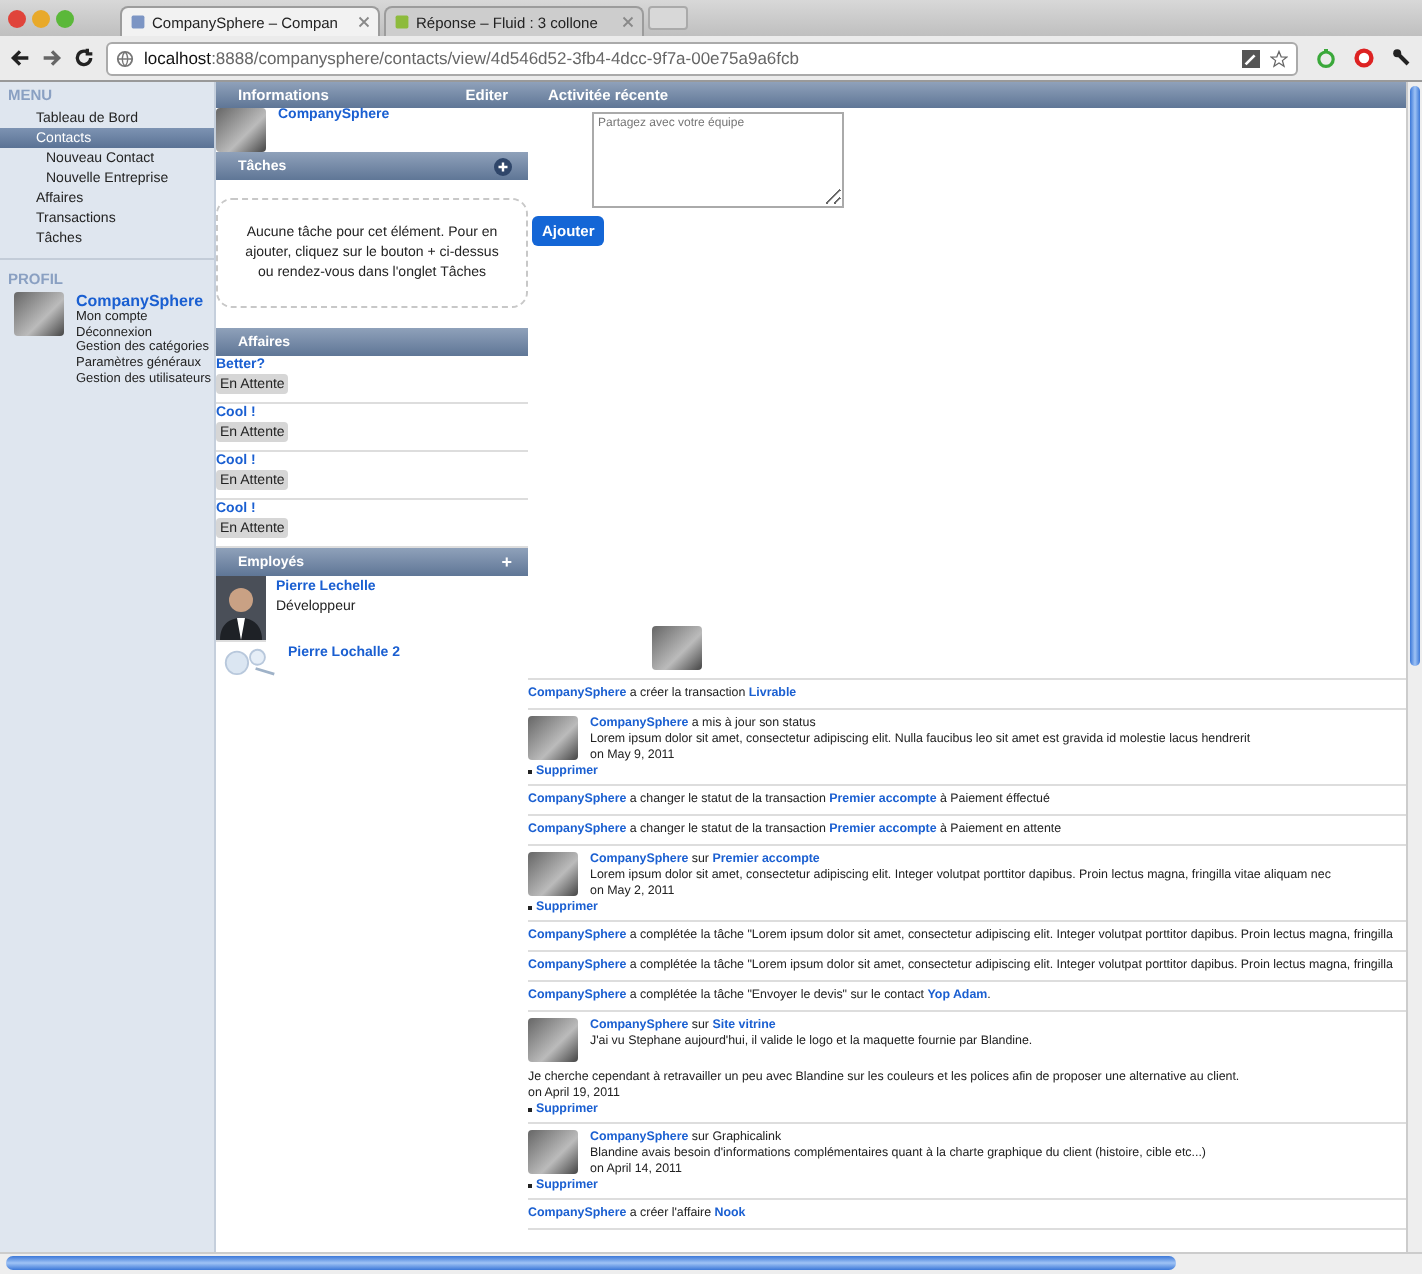  What do you see at coordinates (17, 18) in the screenshot?
I see `close-window-icon` at bounding box center [17, 18].